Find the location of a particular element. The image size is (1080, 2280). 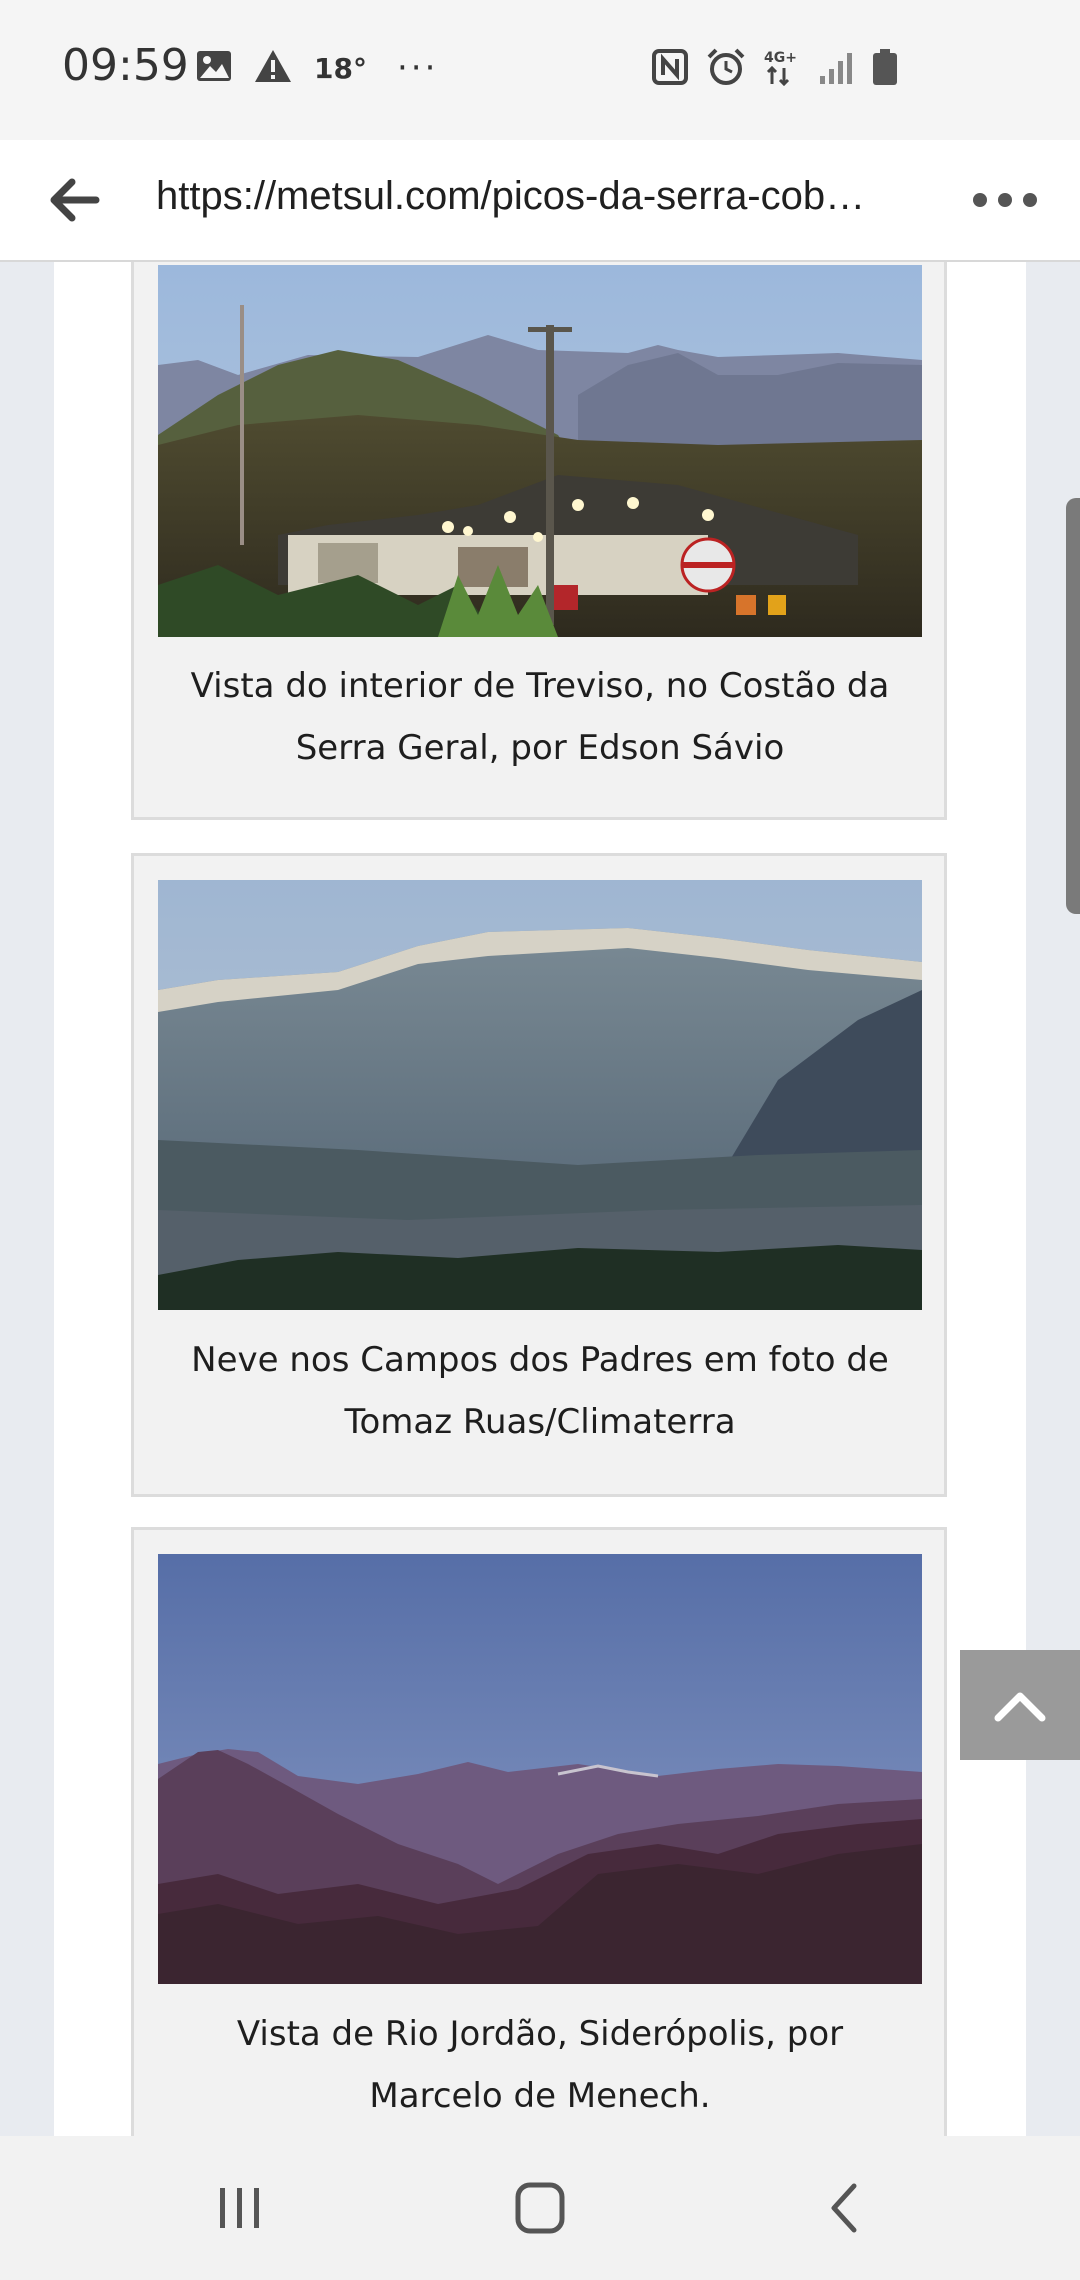

chevron-left-icon is located at coordinates (844, 2208).